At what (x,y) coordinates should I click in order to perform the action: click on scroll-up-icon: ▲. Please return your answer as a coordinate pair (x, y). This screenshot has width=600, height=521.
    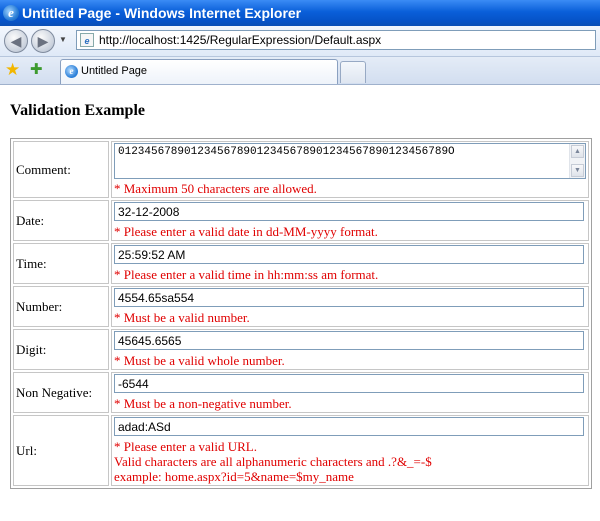
    Looking at the image, I should click on (577, 151).